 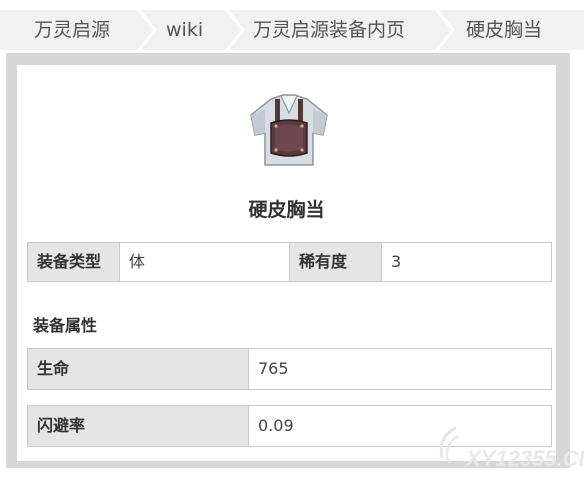 I want to click on breadcrumb-item-current: 硬皮胸当, so click(x=504, y=30).